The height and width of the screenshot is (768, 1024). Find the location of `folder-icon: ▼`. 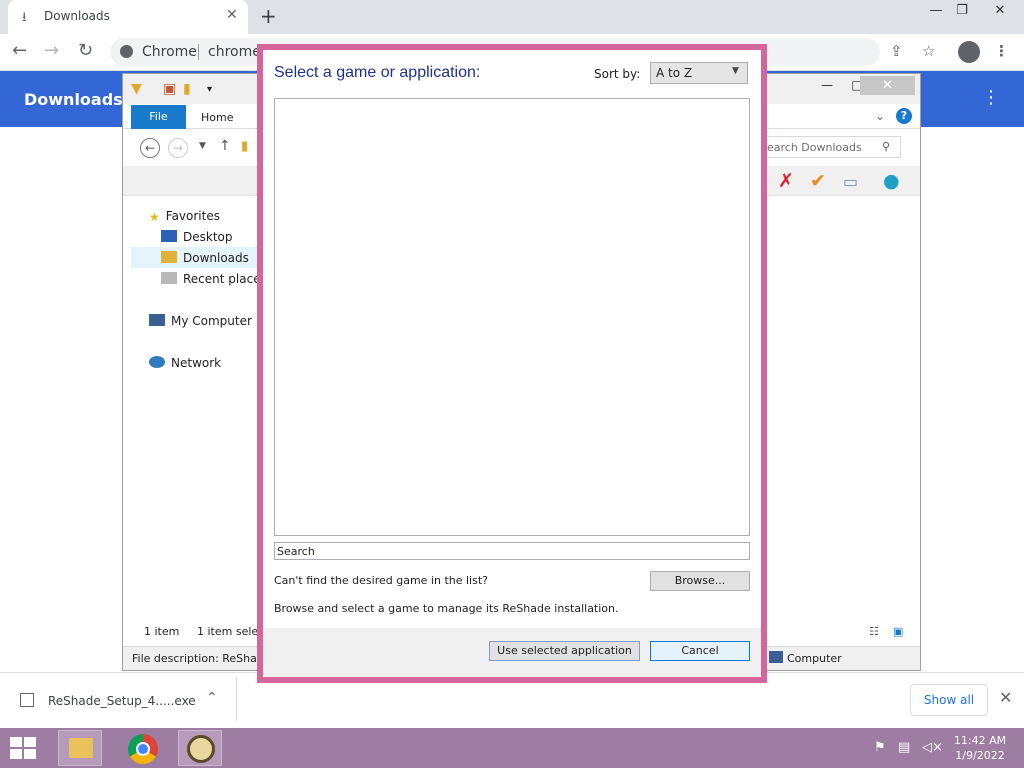

folder-icon: ▼ is located at coordinates (136, 89).